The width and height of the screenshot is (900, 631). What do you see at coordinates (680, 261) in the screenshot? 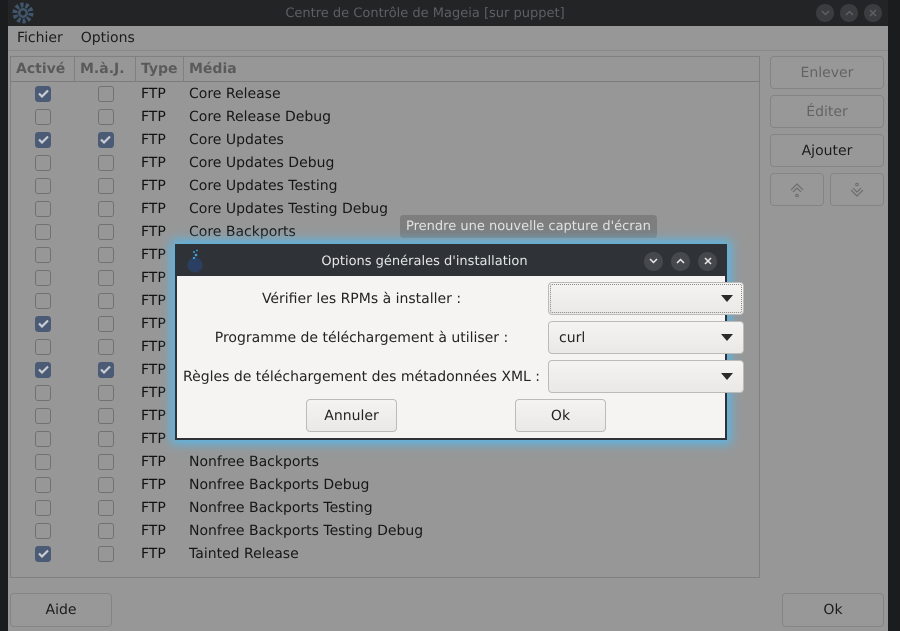
I see `maximize-button` at bounding box center [680, 261].